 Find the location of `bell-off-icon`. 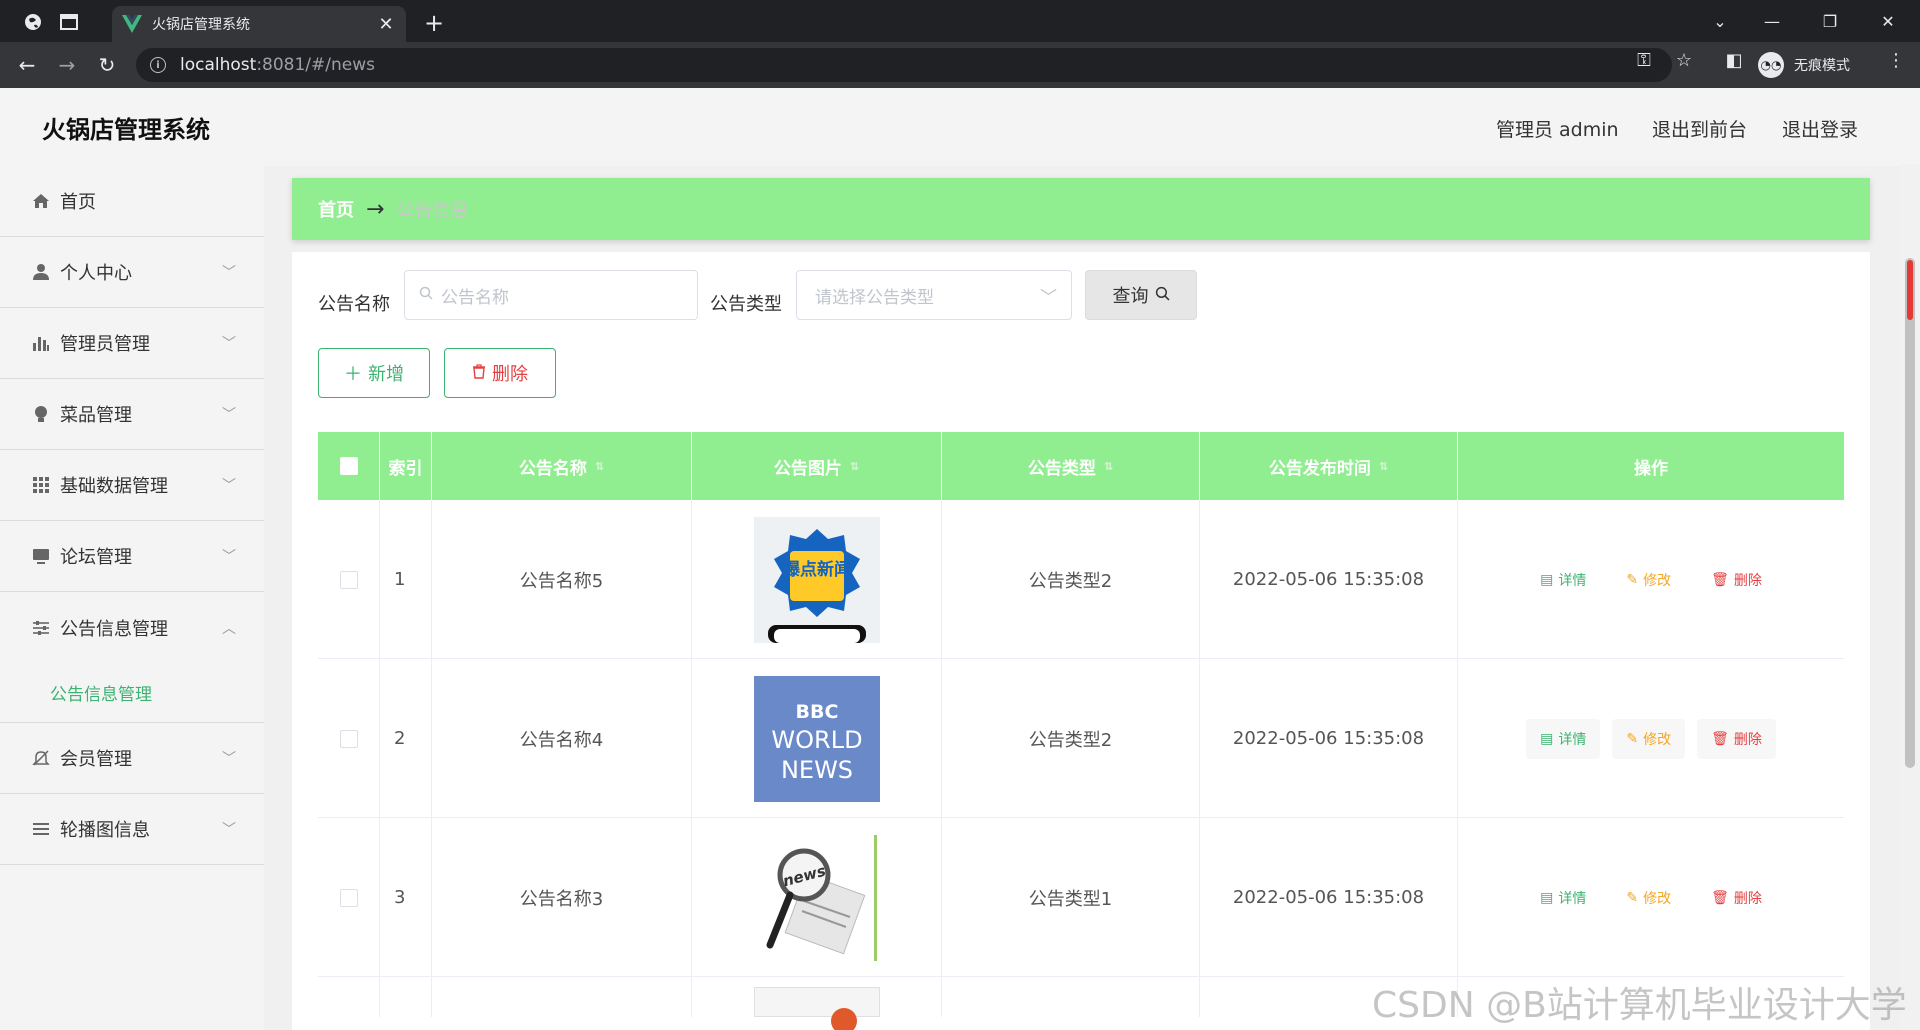

bell-off-icon is located at coordinates (41, 758).